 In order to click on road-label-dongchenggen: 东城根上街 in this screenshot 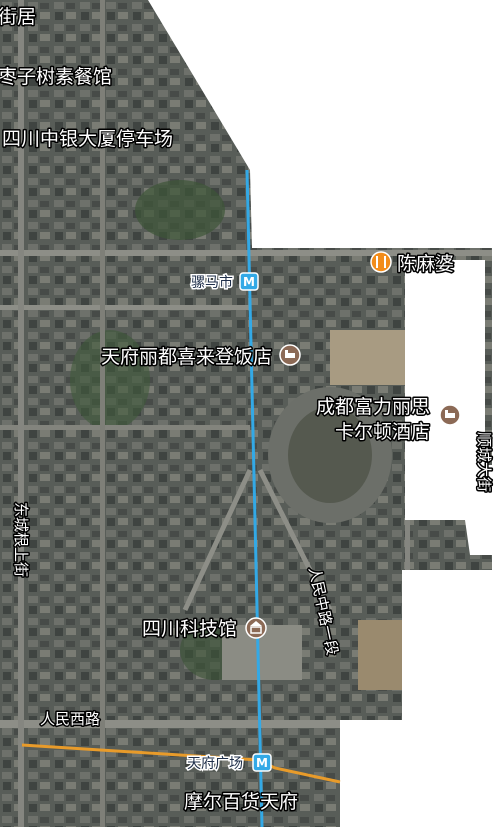, I will do `click(21, 540)`.